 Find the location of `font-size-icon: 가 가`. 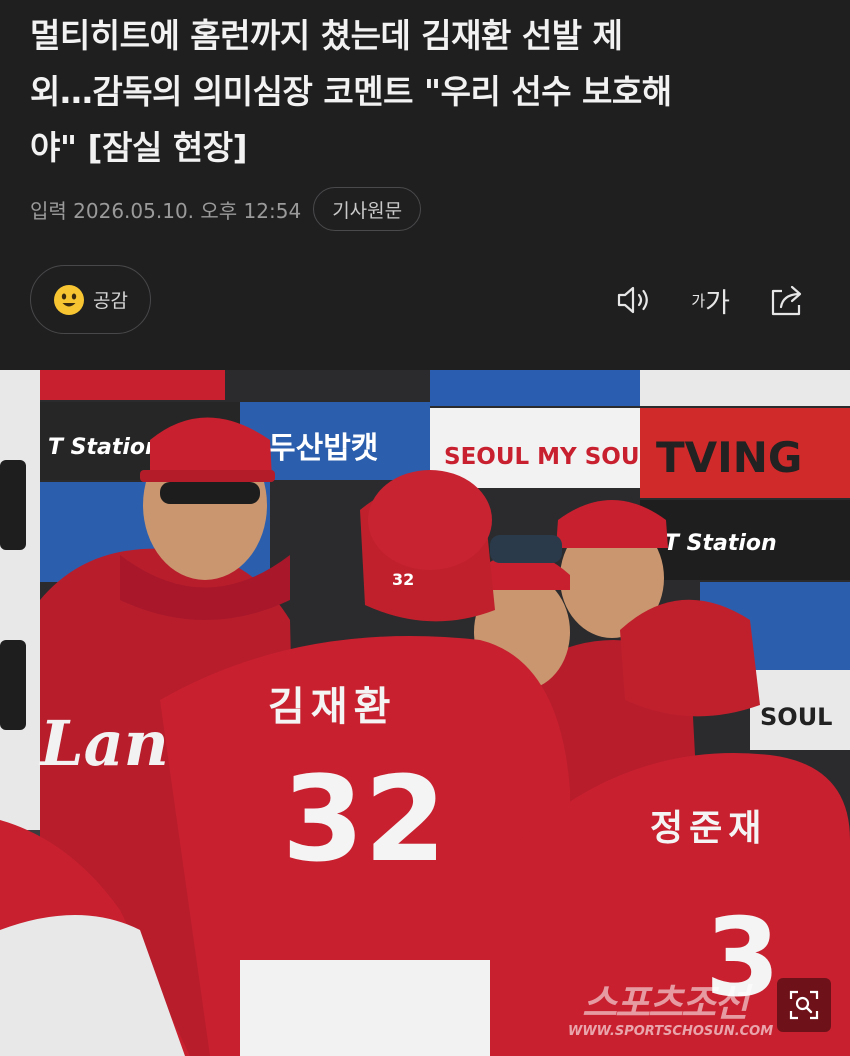

font-size-icon: 가 가 is located at coordinates (710, 300).